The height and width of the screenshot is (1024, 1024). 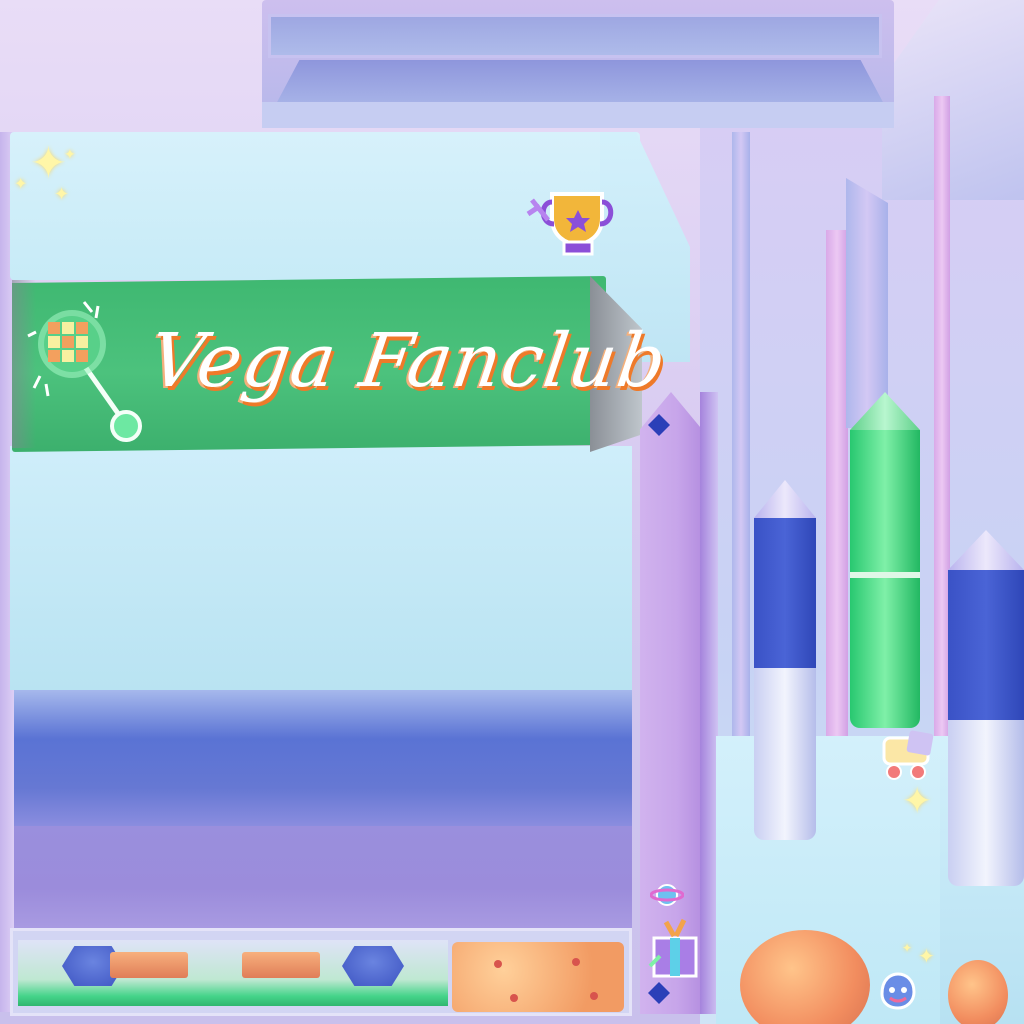 What do you see at coordinates (538, 977) in the screenshot?
I see `peach-block` at bounding box center [538, 977].